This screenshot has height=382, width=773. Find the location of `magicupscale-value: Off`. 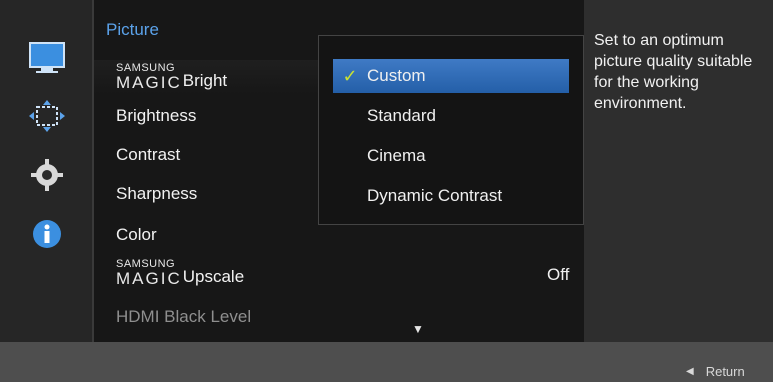

magicupscale-value: Off is located at coordinates (558, 274).